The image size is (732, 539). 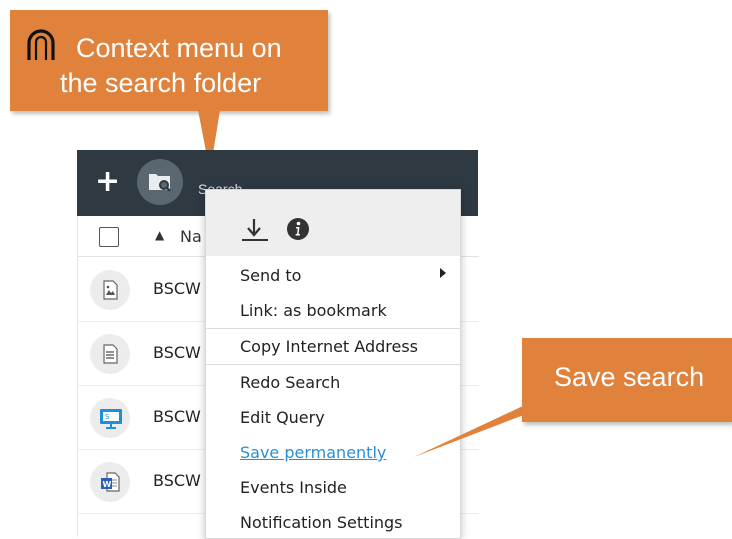 I want to click on menu-item-redo-search: Redo Search, so click(x=290, y=382).